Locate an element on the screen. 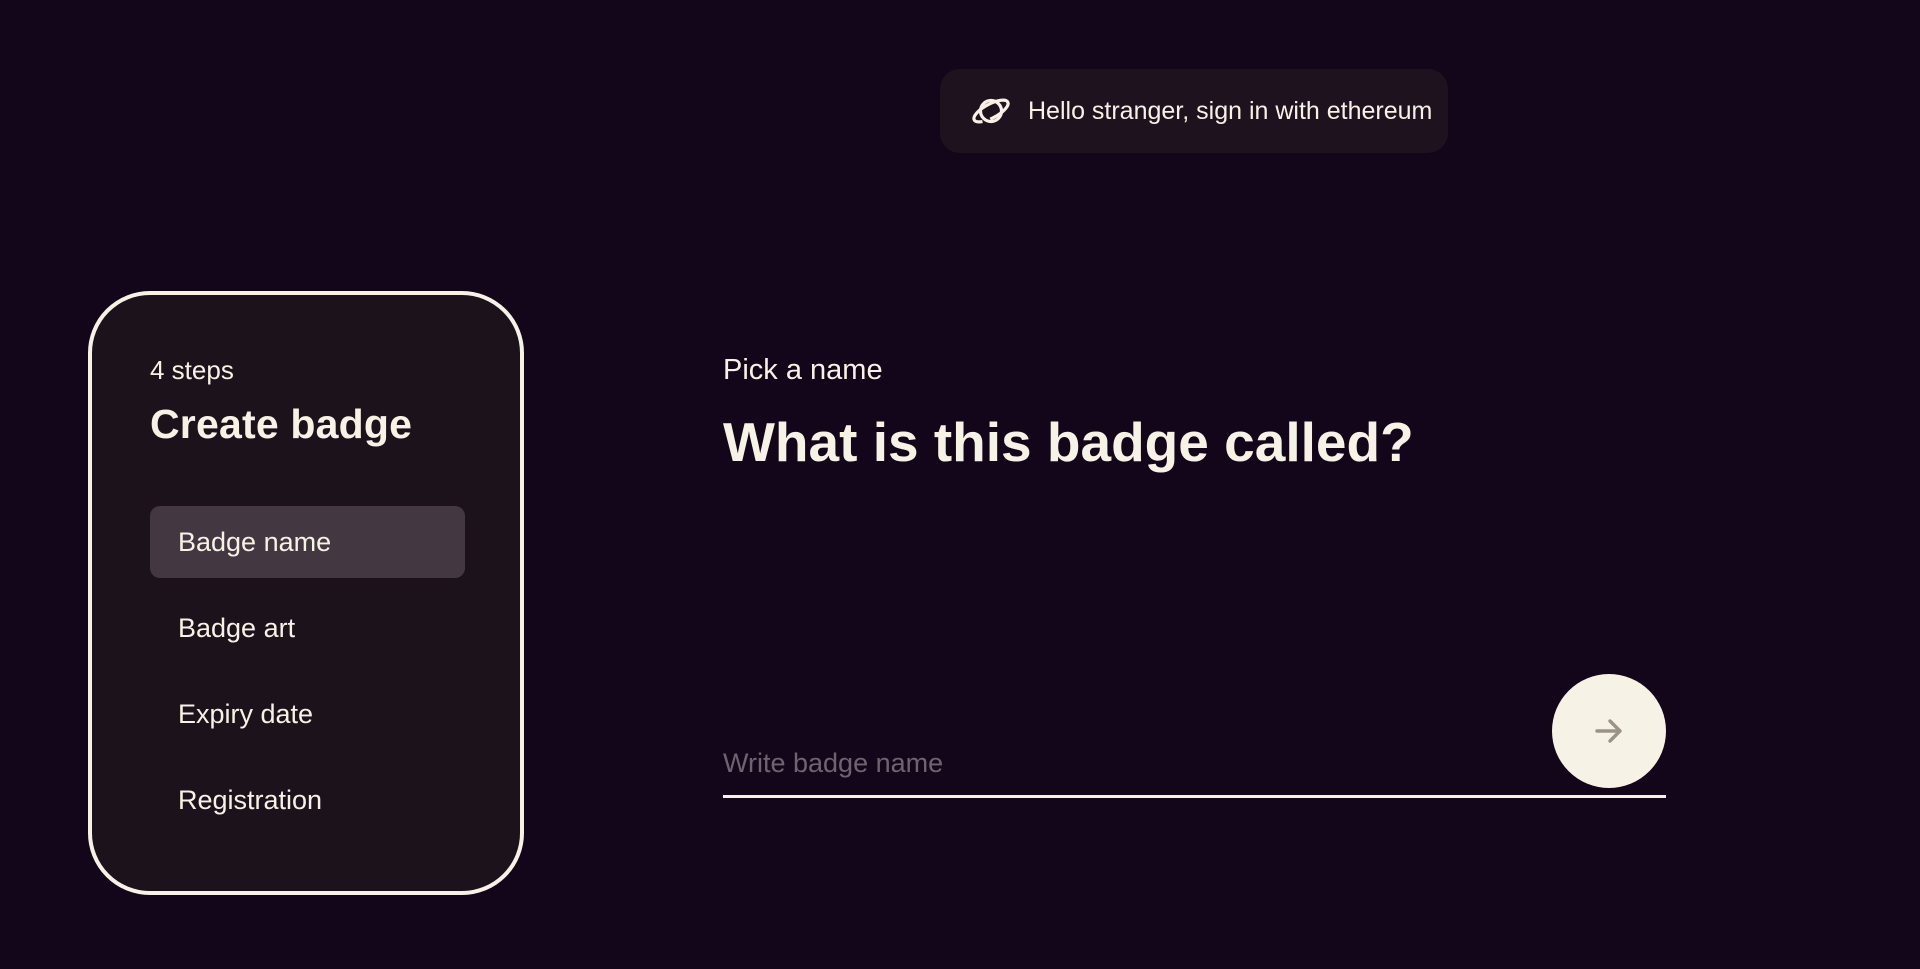 The height and width of the screenshot is (969, 1920). arrow-right-icon is located at coordinates (1608, 731).